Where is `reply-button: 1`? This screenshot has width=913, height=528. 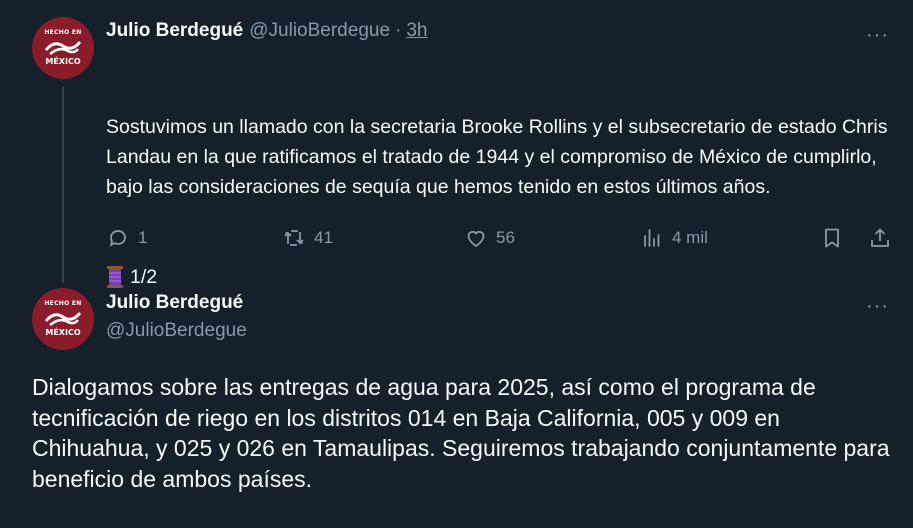 reply-button: 1 is located at coordinates (126, 238).